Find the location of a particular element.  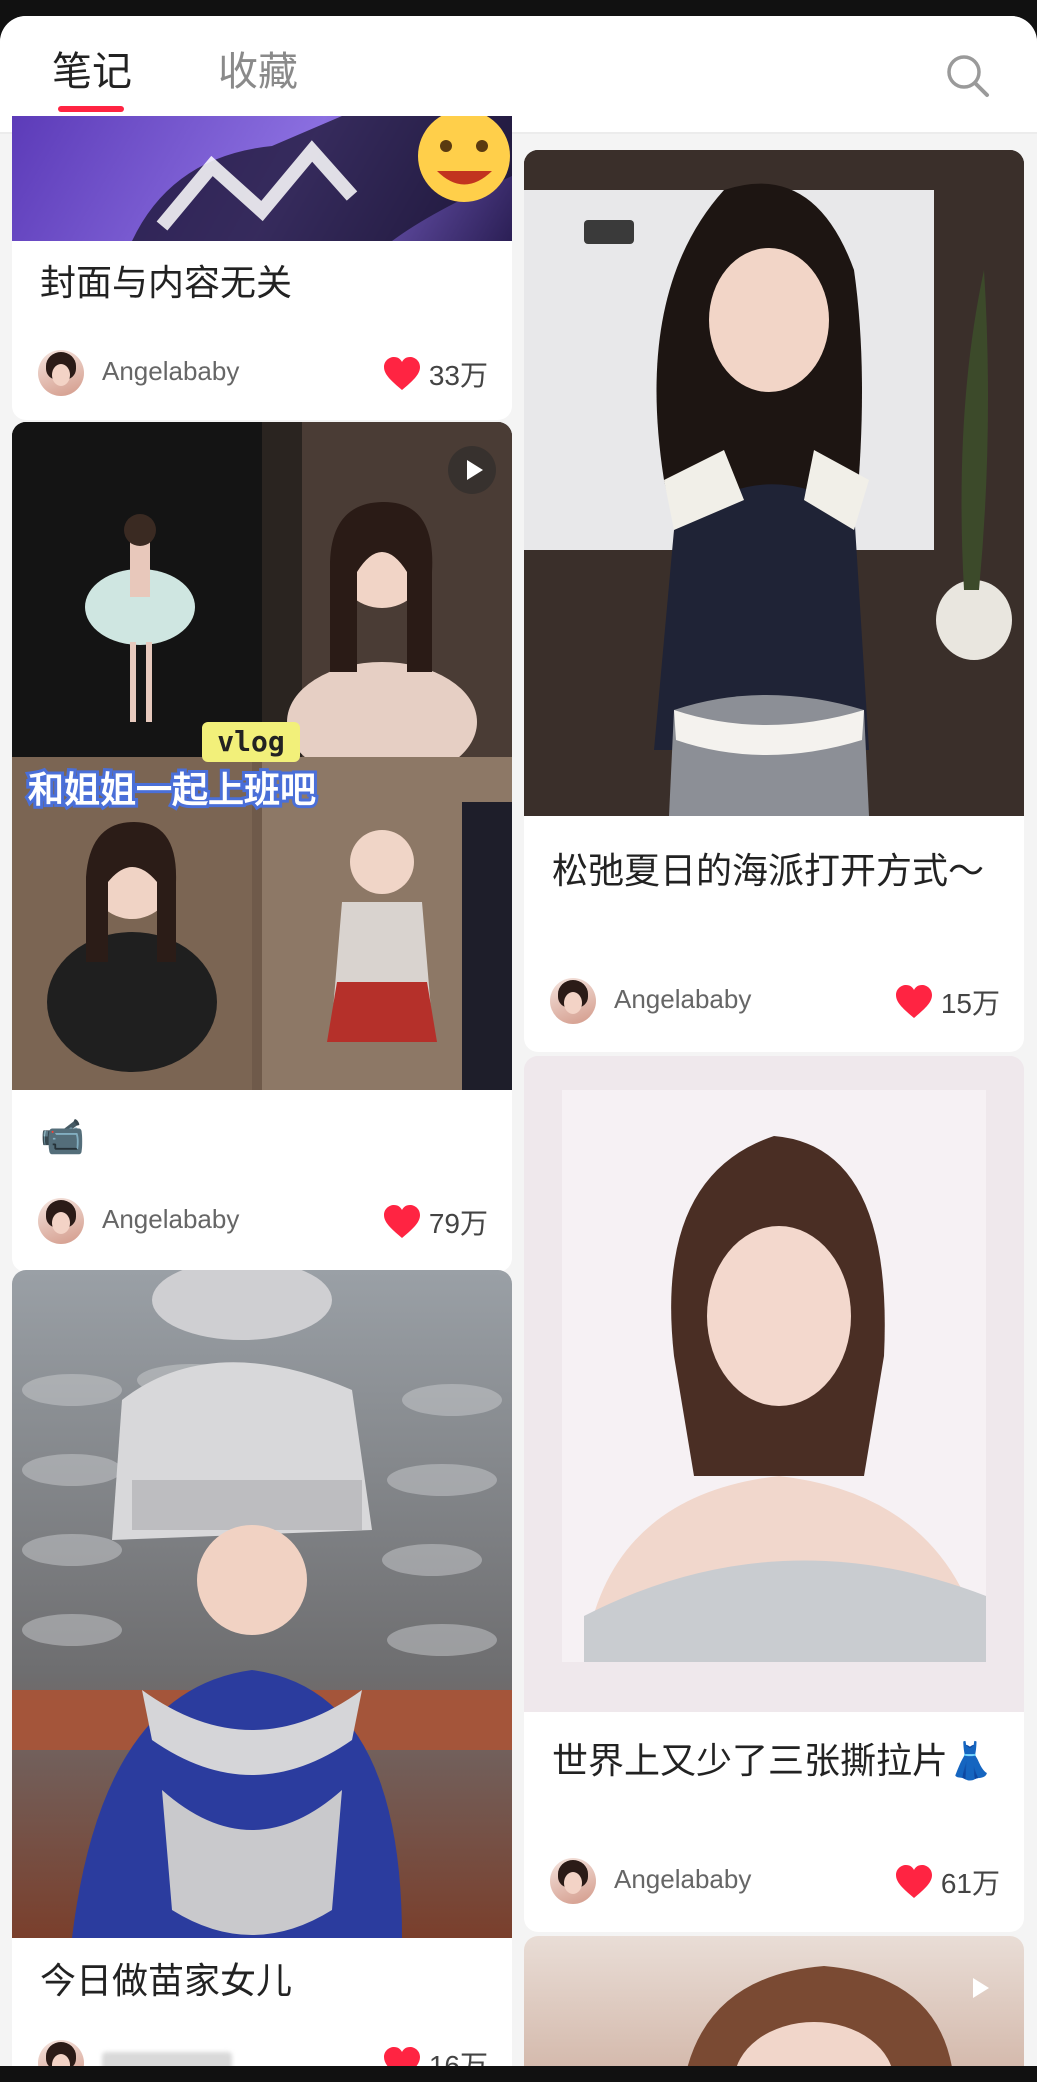

like-button: 79万 is located at coordinates (435, 1222).